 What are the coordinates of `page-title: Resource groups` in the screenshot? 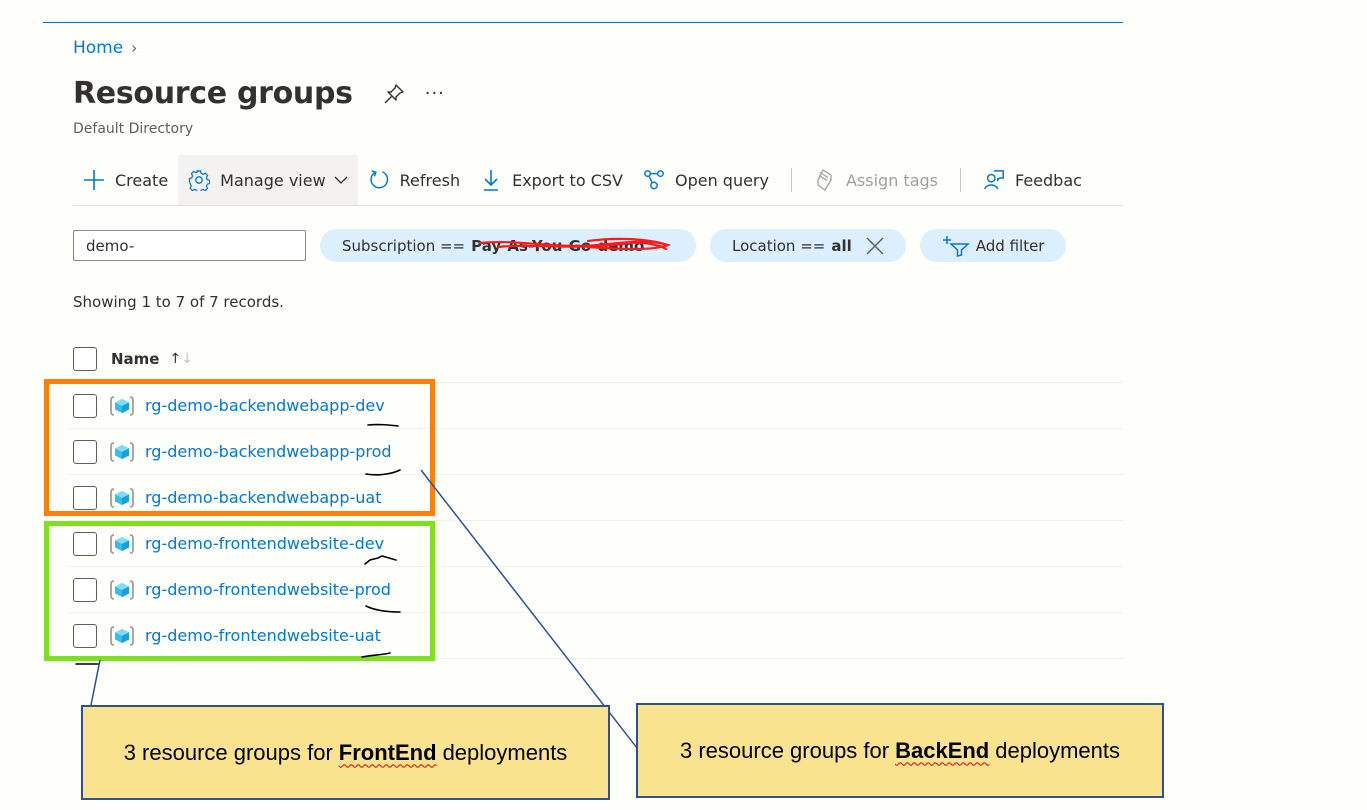 It's located at (213, 93).